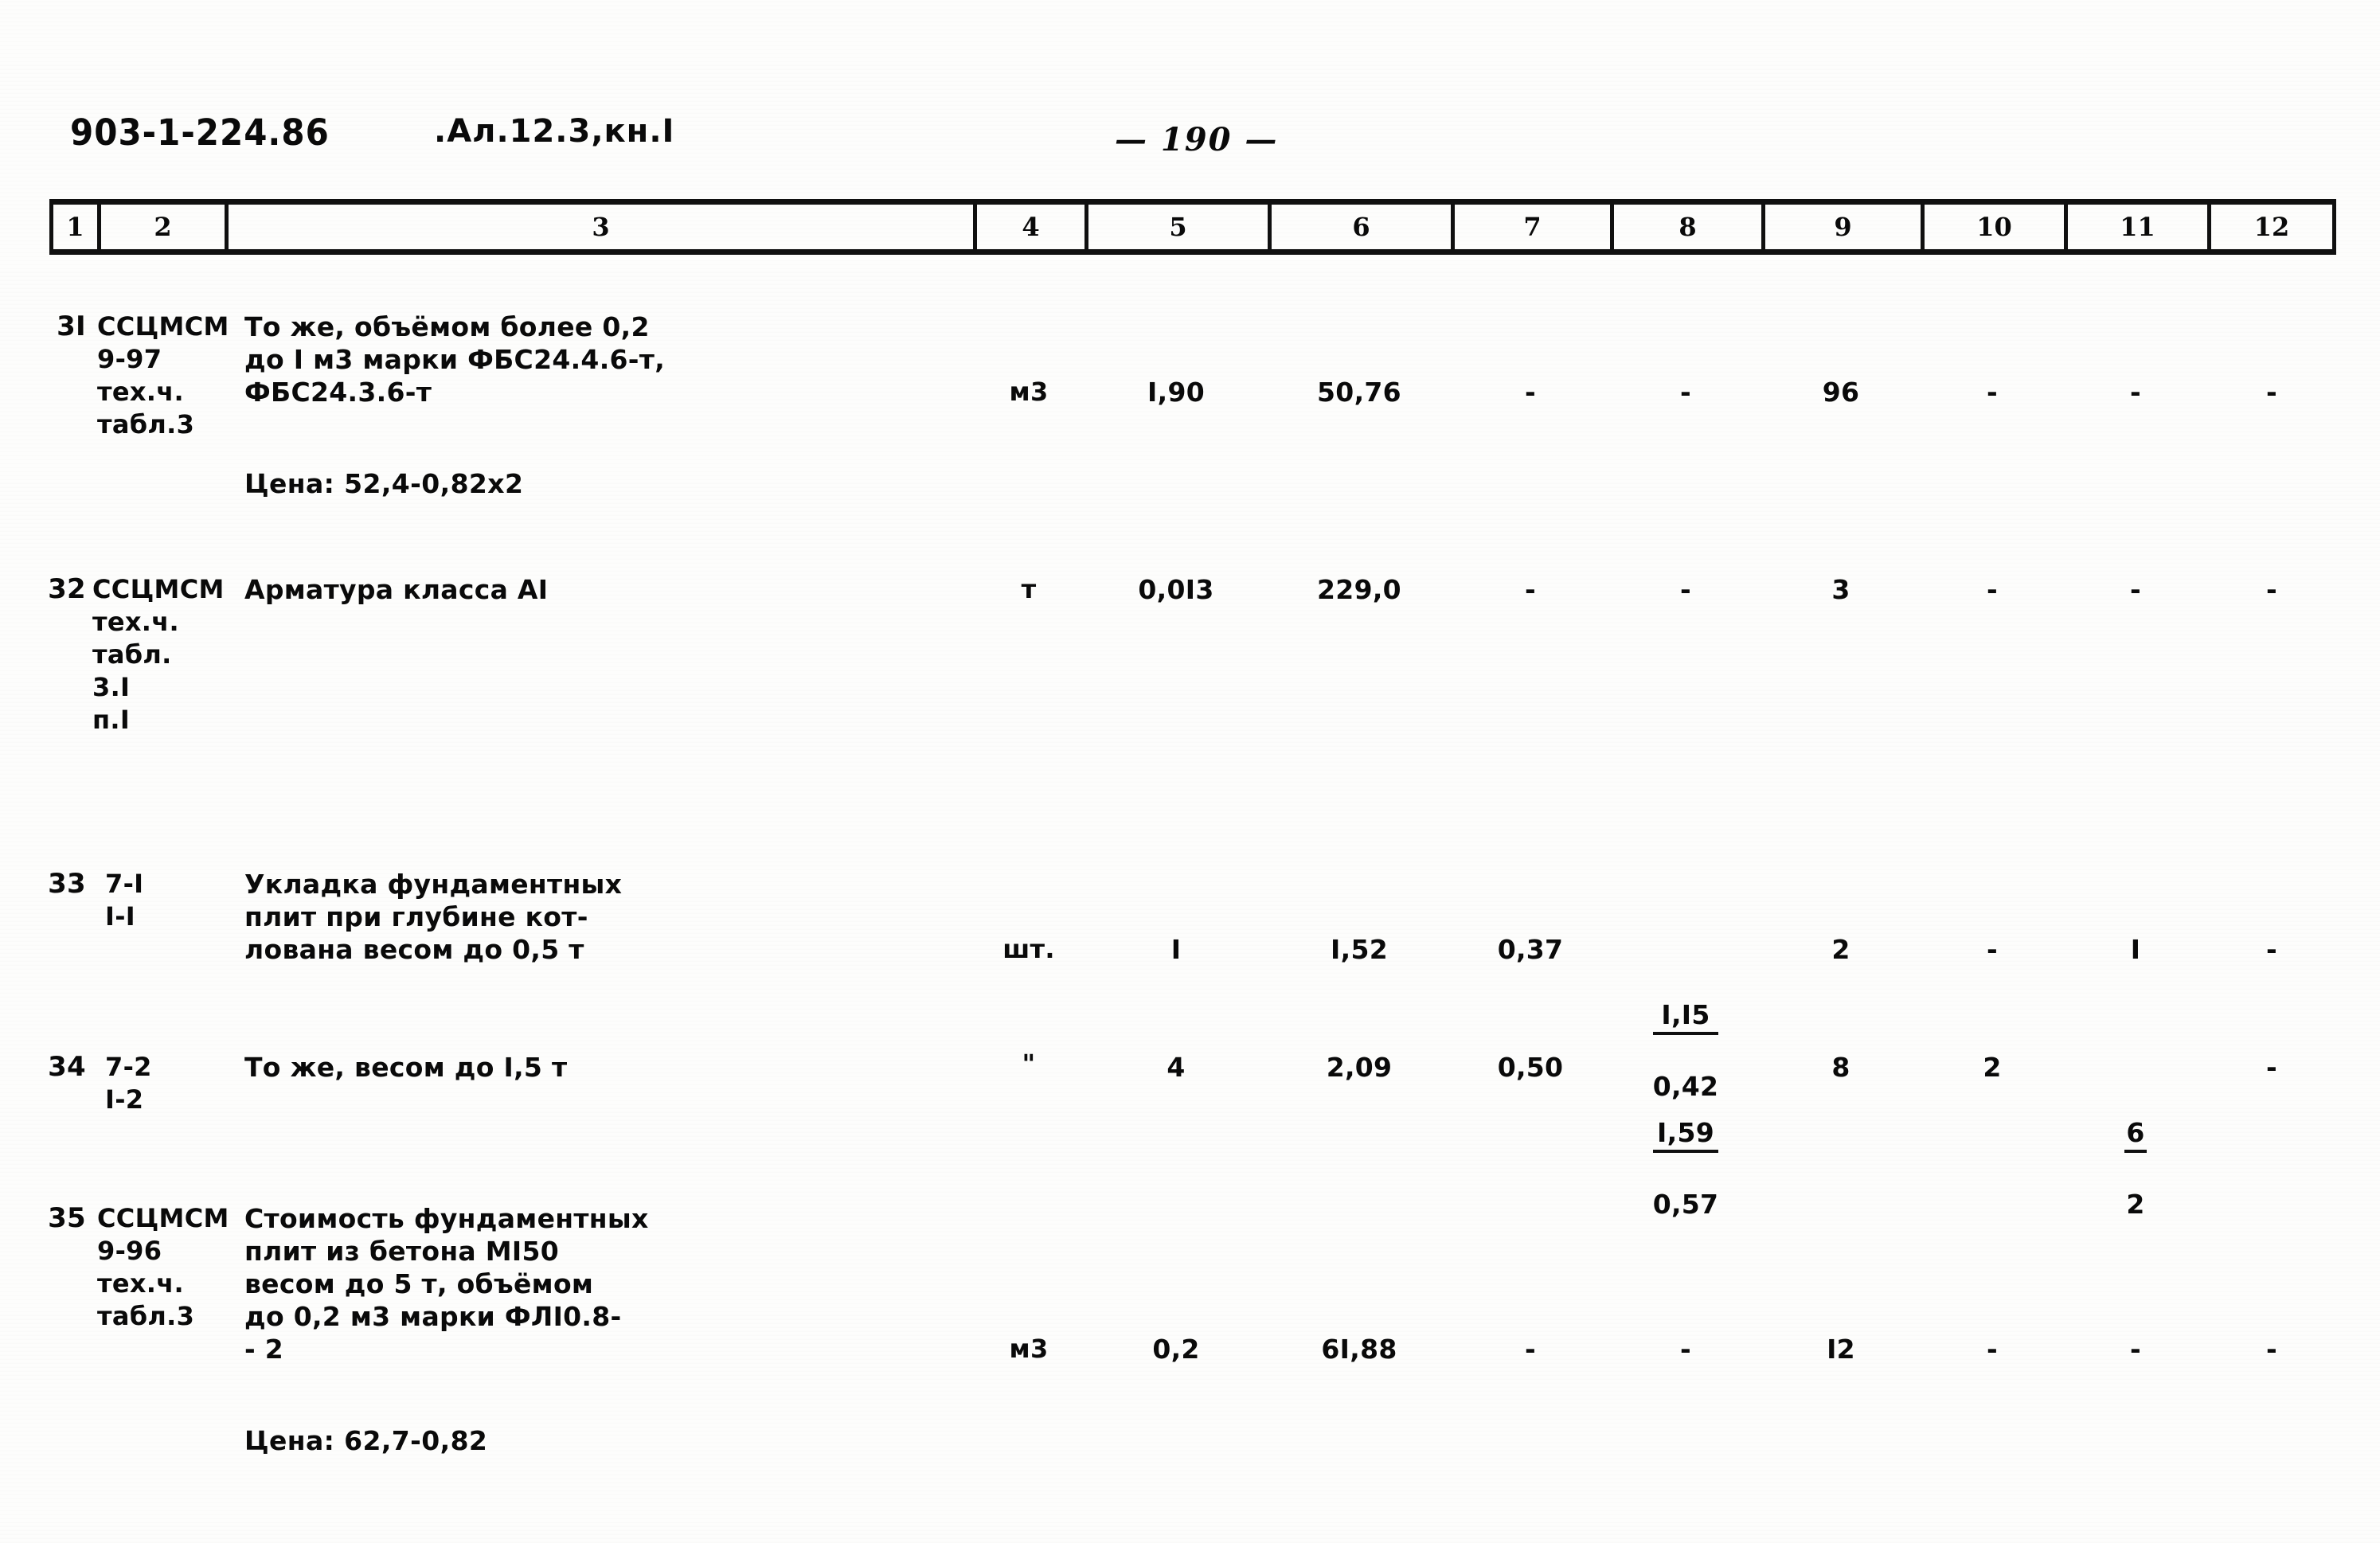  Describe the element at coordinates (161, 227) in the screenshot. I see `column-number-2: 2` at that location.